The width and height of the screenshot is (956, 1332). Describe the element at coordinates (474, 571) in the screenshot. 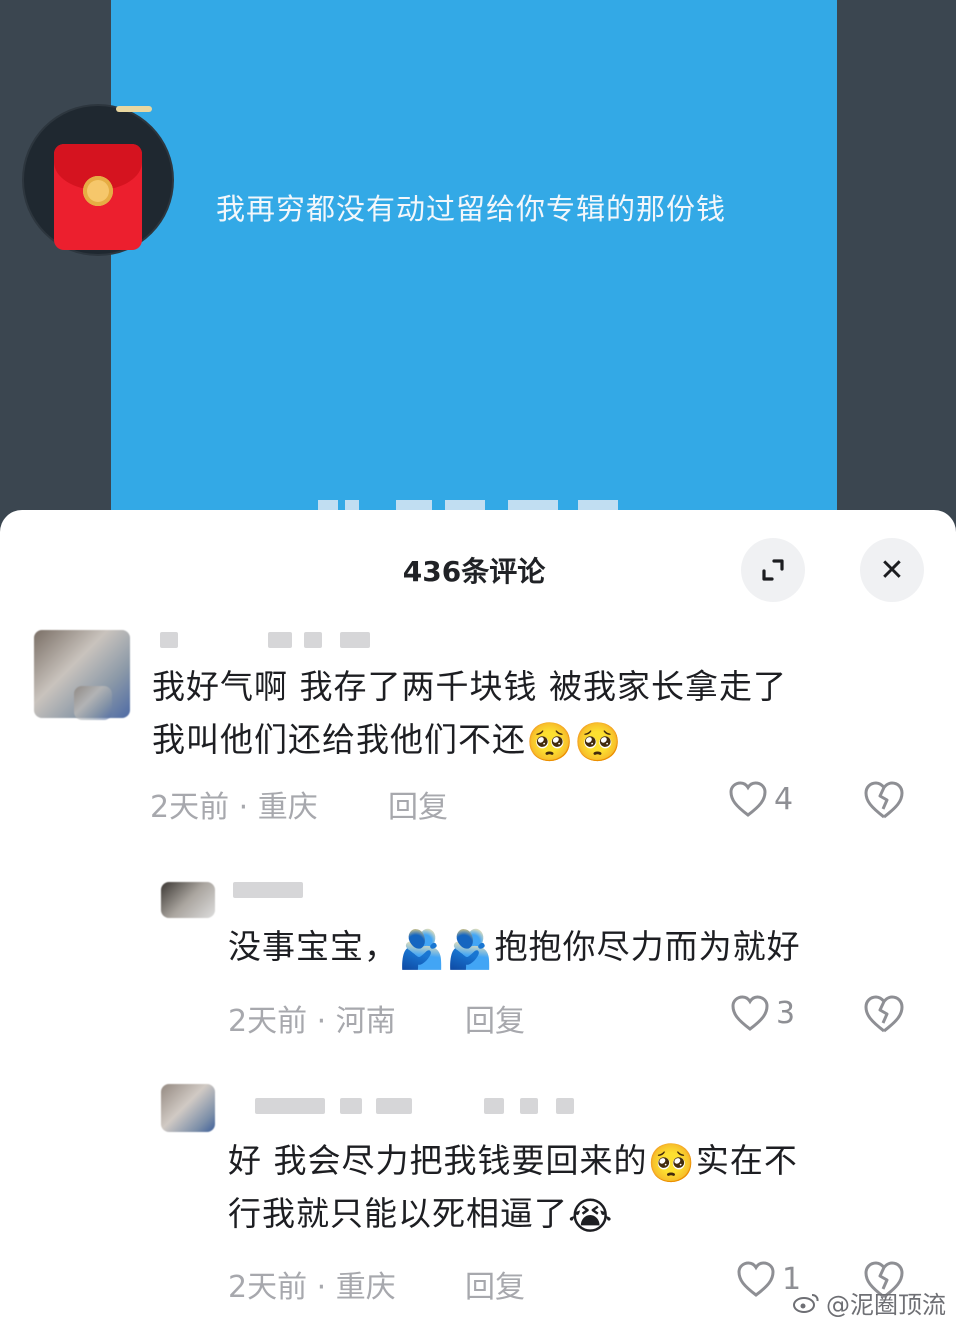

I see `comment-count-title: 436条评论` at that location.